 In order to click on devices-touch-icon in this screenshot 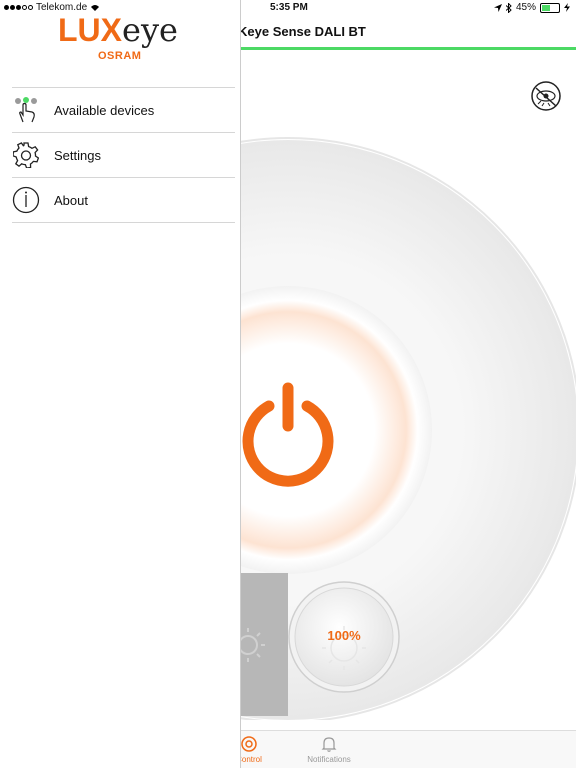, I will do `click(26, 110)`.